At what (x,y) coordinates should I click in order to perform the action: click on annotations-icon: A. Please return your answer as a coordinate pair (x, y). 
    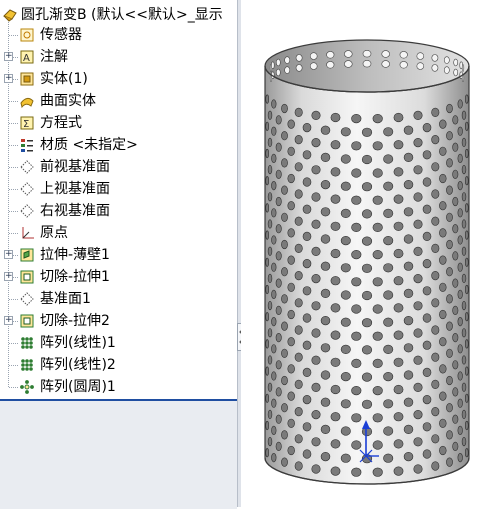
    Looking at the image, I should click on (27, 57).